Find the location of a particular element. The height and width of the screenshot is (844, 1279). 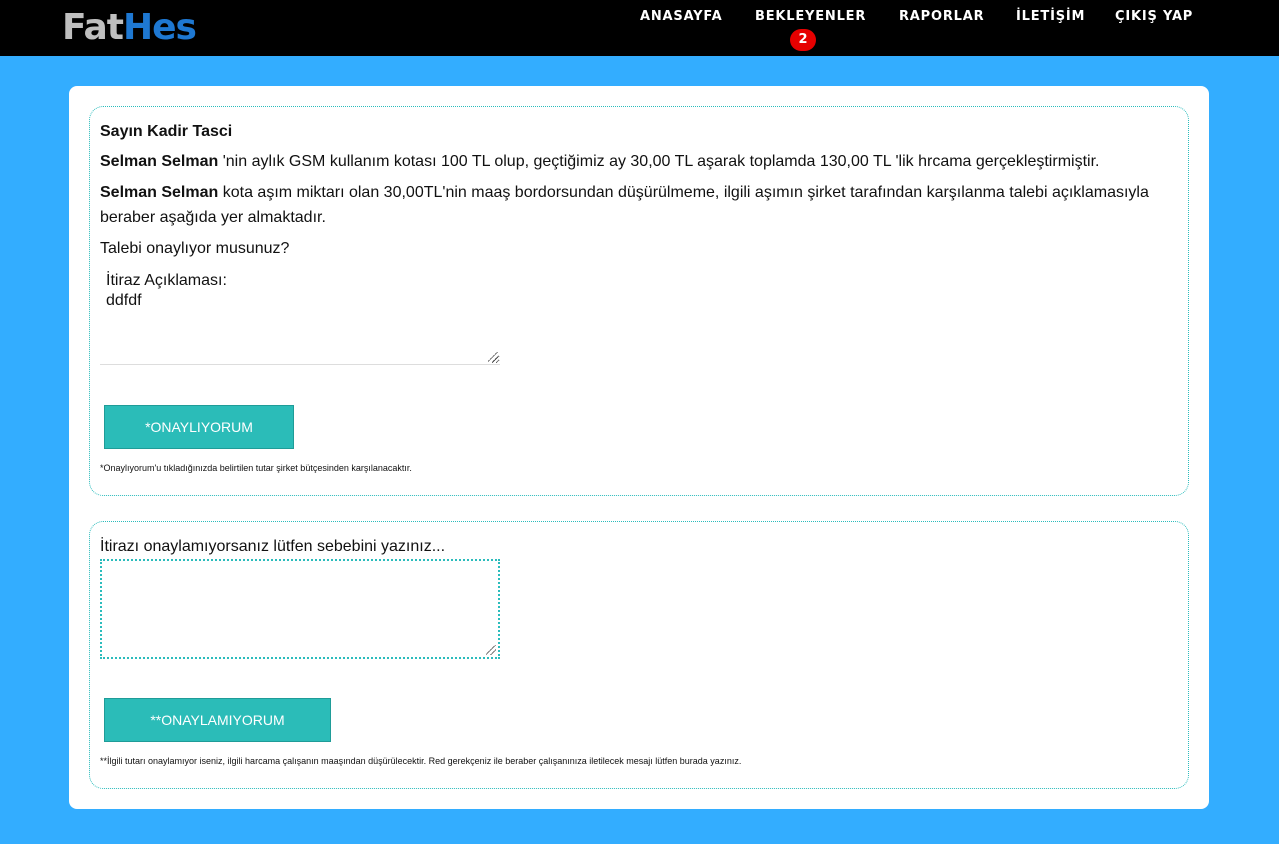

greeting-text: Sayın Kadir Tasci is located at coordinates (166, 131).